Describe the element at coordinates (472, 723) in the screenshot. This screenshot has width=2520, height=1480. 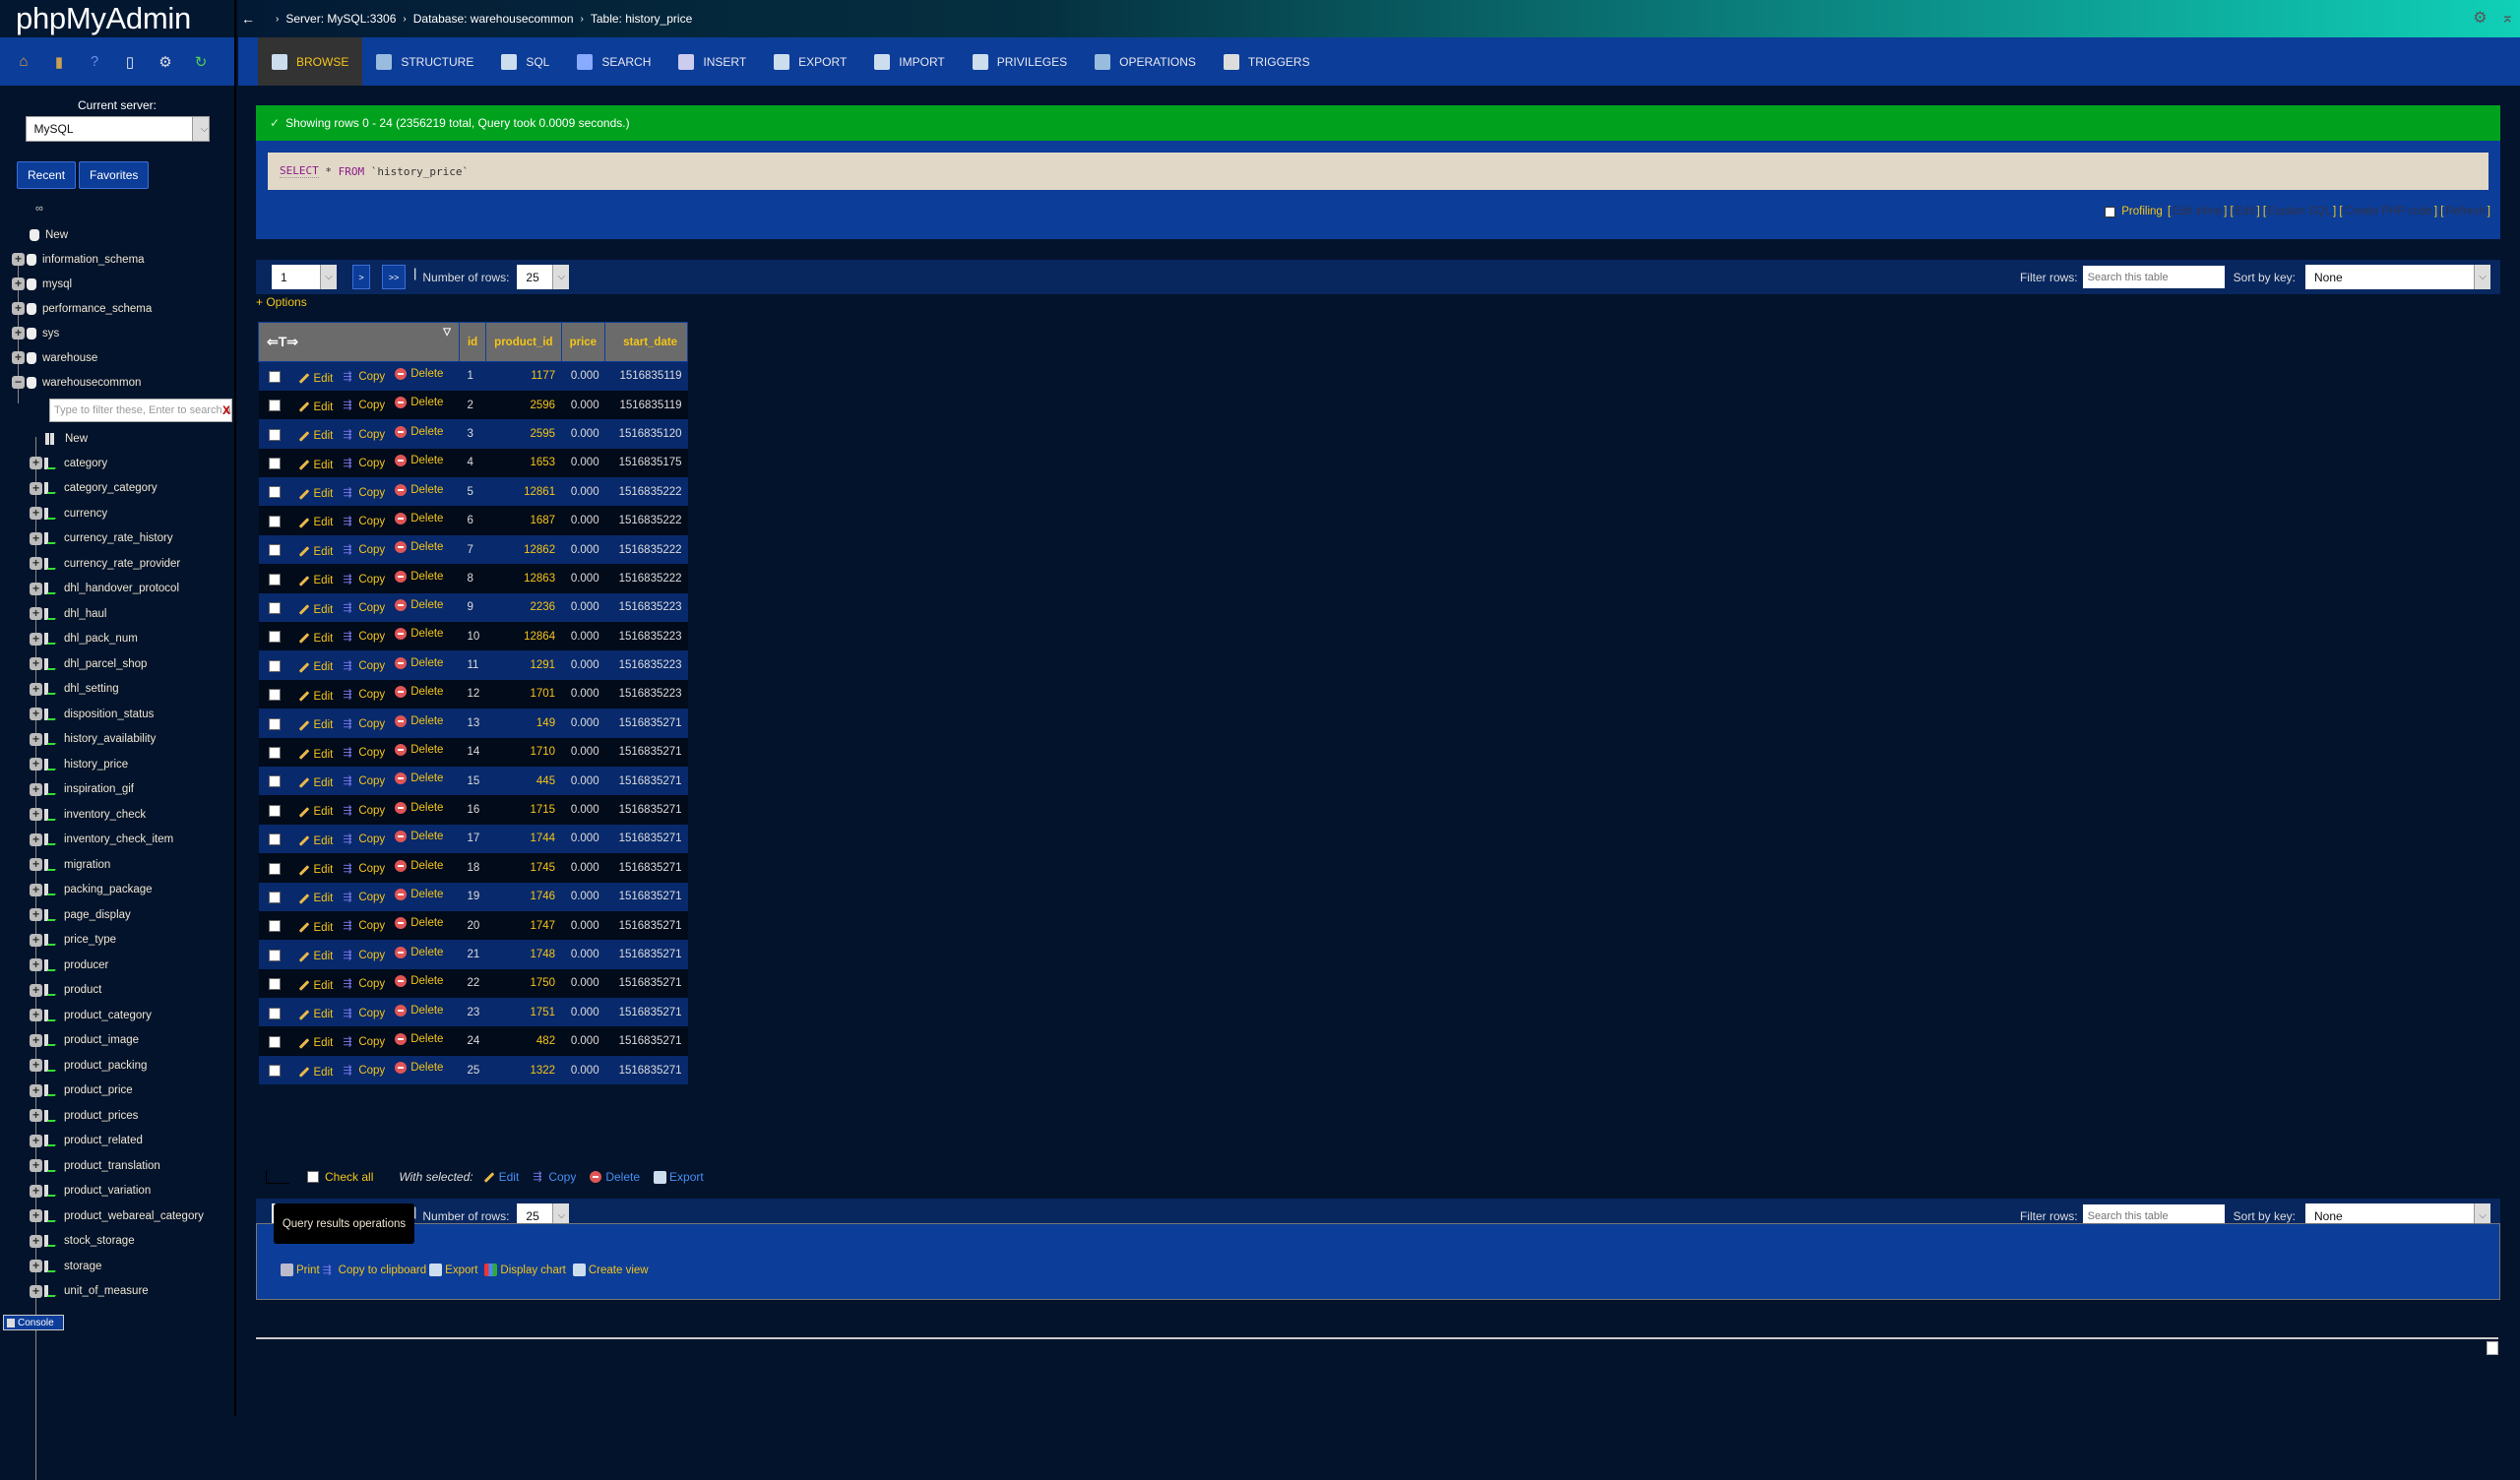
I see `cell-id: 13` at that location.